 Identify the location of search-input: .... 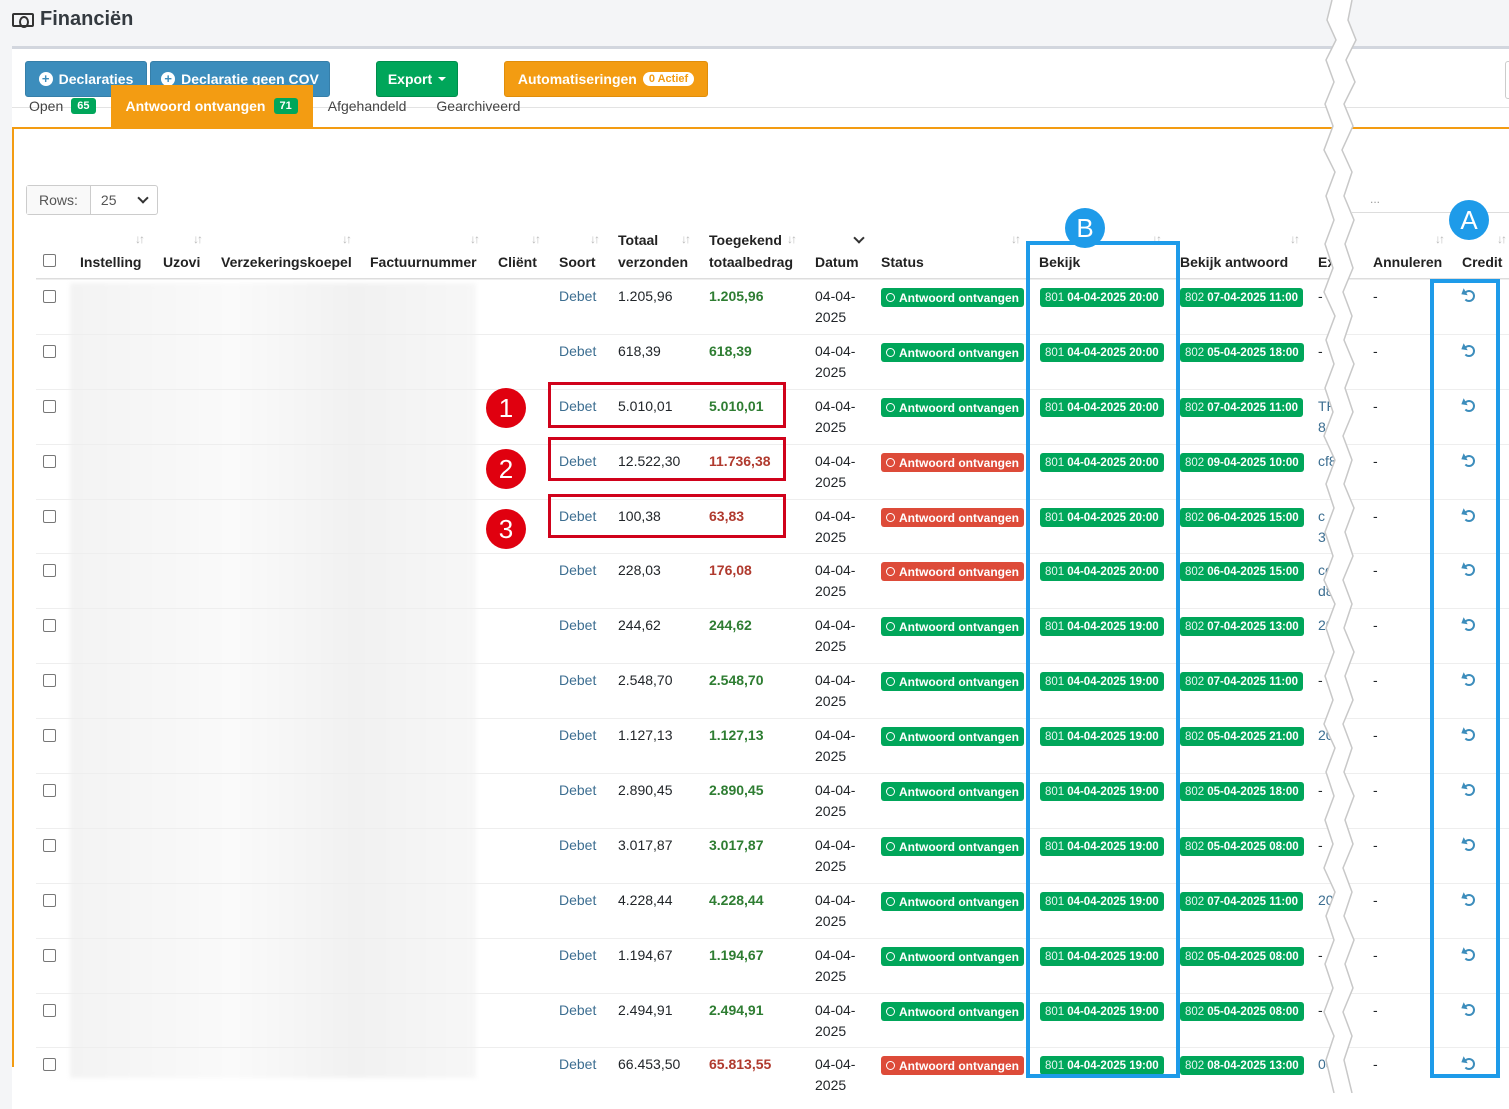
(1375, 199).